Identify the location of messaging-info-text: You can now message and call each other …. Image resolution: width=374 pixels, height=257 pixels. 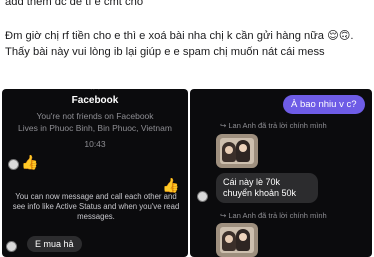
(96, 206).